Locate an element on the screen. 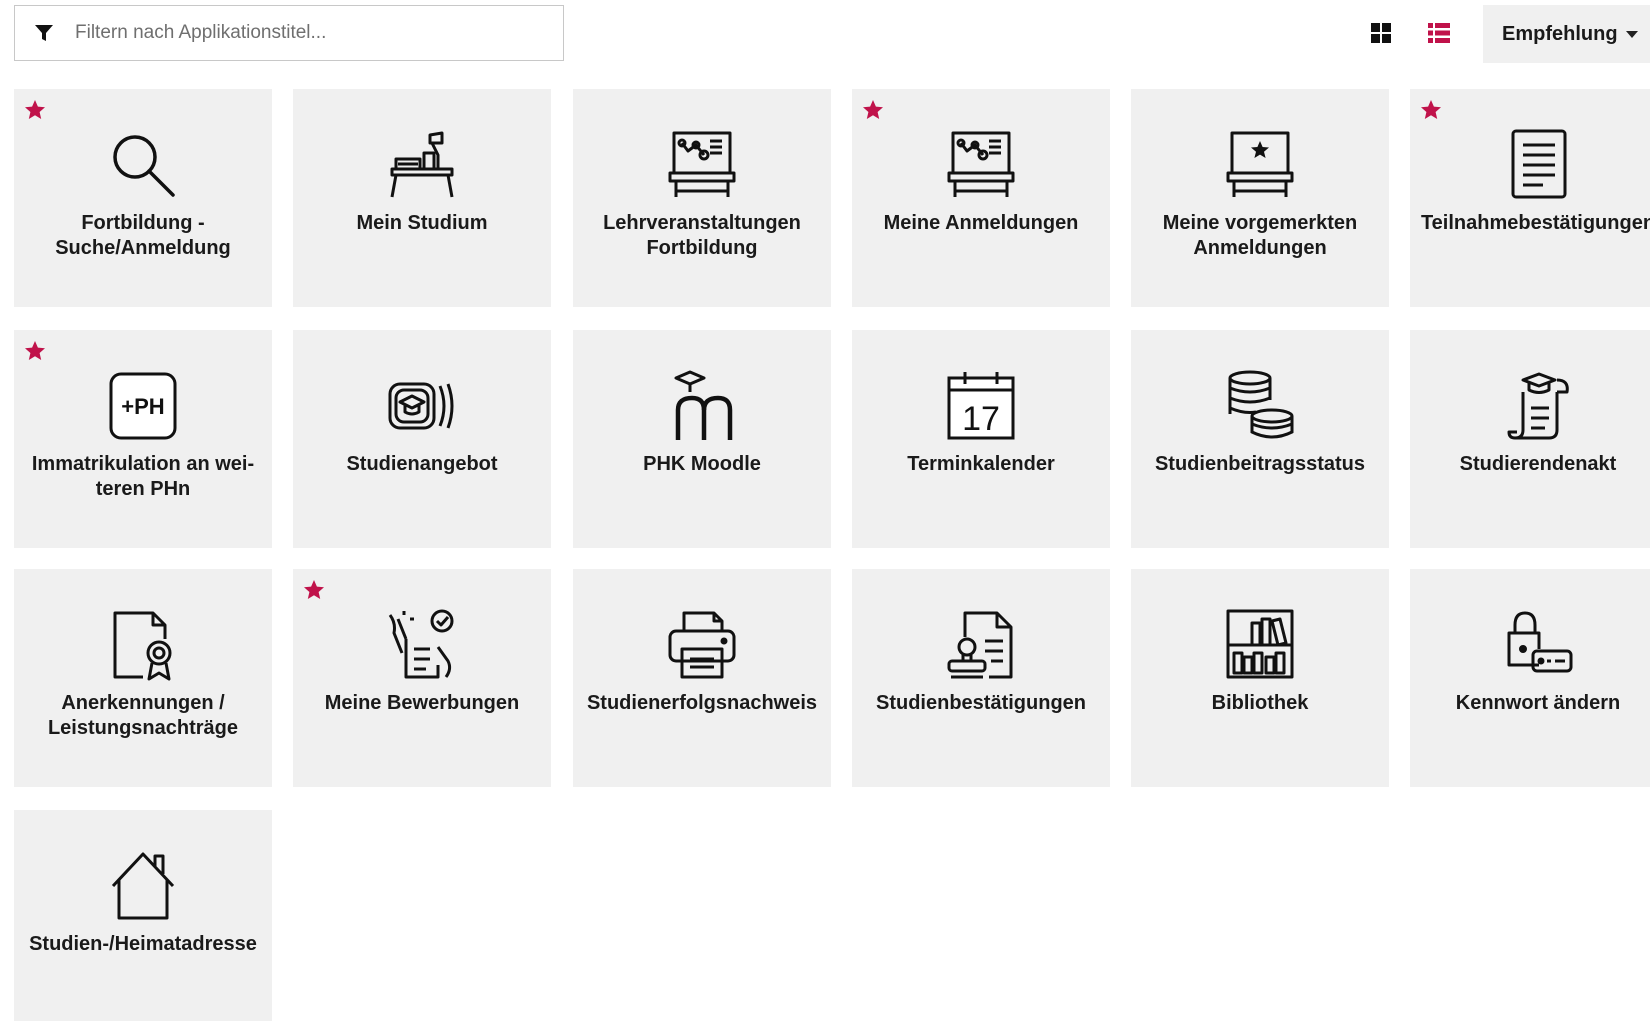  tile-heimatadresse: Studien-/Heimatadresse is located at coordinates (143, 915).